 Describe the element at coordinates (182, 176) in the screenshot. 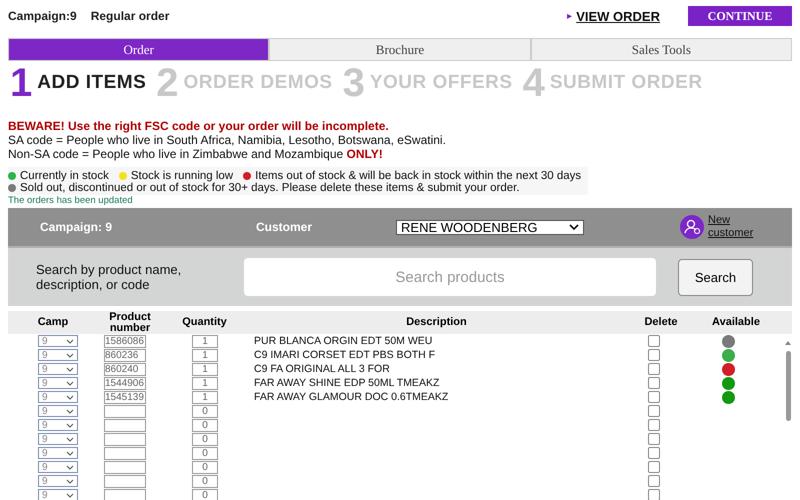

I see `legend-text: Stock is running low` at that location.